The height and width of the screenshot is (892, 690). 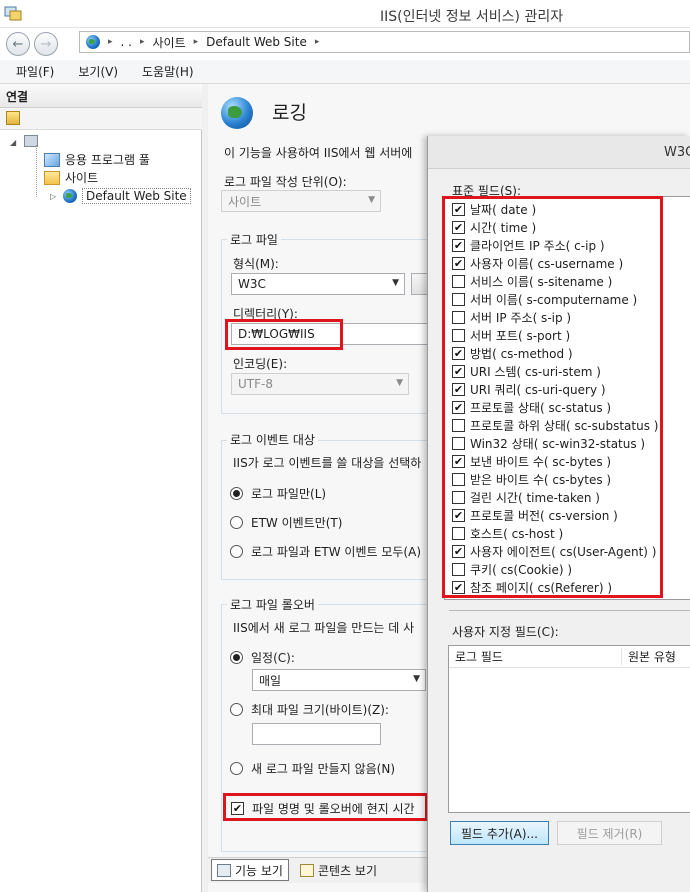 I want to click on encoding-value: UTF-8, so click(x=255, y=384).